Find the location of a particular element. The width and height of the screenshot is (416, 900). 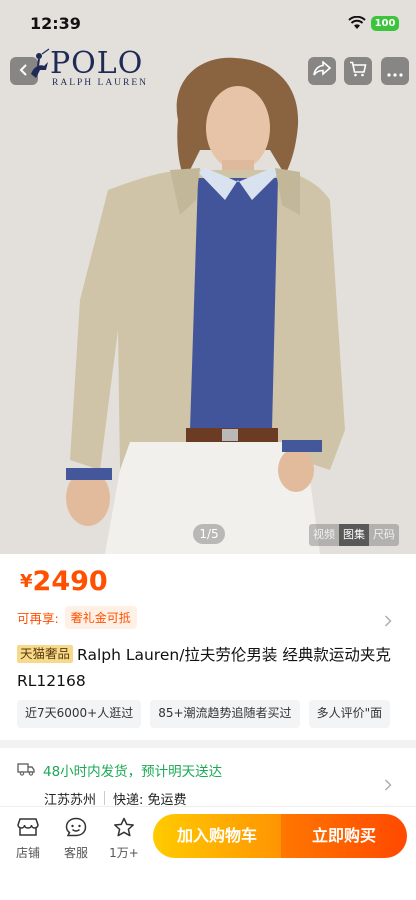

social-proof-tags: 近7天6000+人逛过 85+潮流趋势追随者买过 多人评价"面 is located at coordinates (216, 714).